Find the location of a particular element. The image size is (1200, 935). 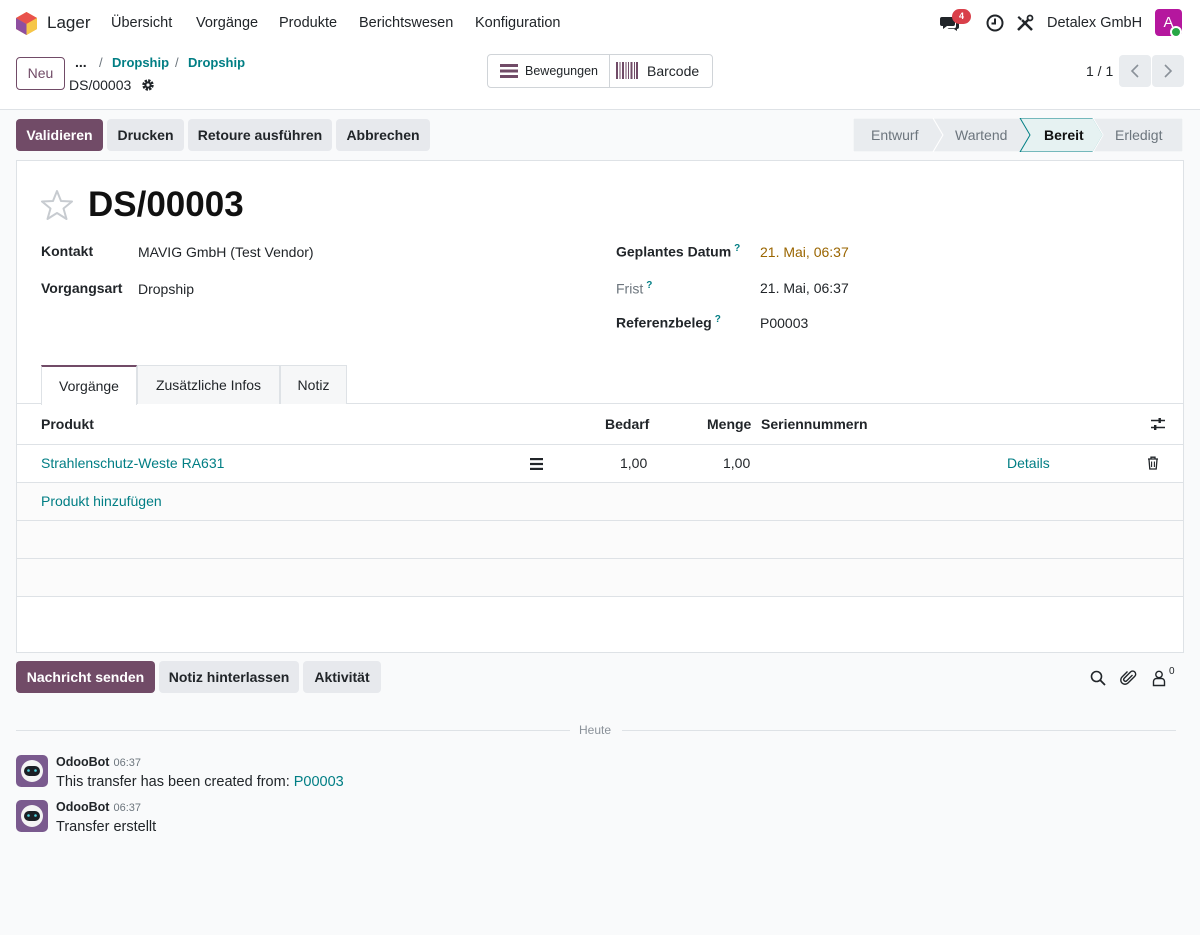

status-ready: Bereit is located at coordinates (1064, 135).